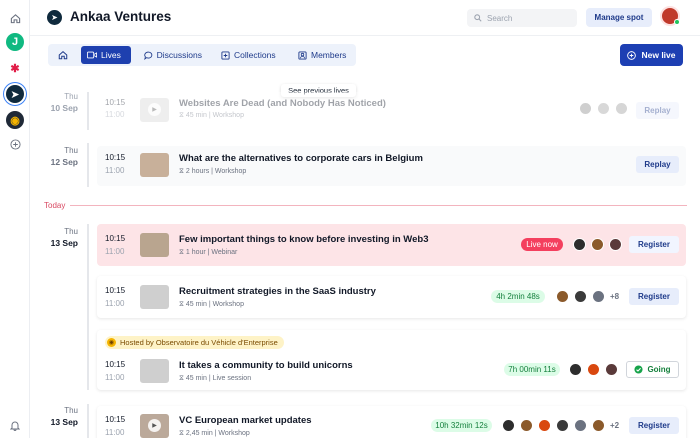  What do you see at coordinates (64, 162) in the screenshot?
I see `date: 12 Sep` at bounding box center [64, 162].